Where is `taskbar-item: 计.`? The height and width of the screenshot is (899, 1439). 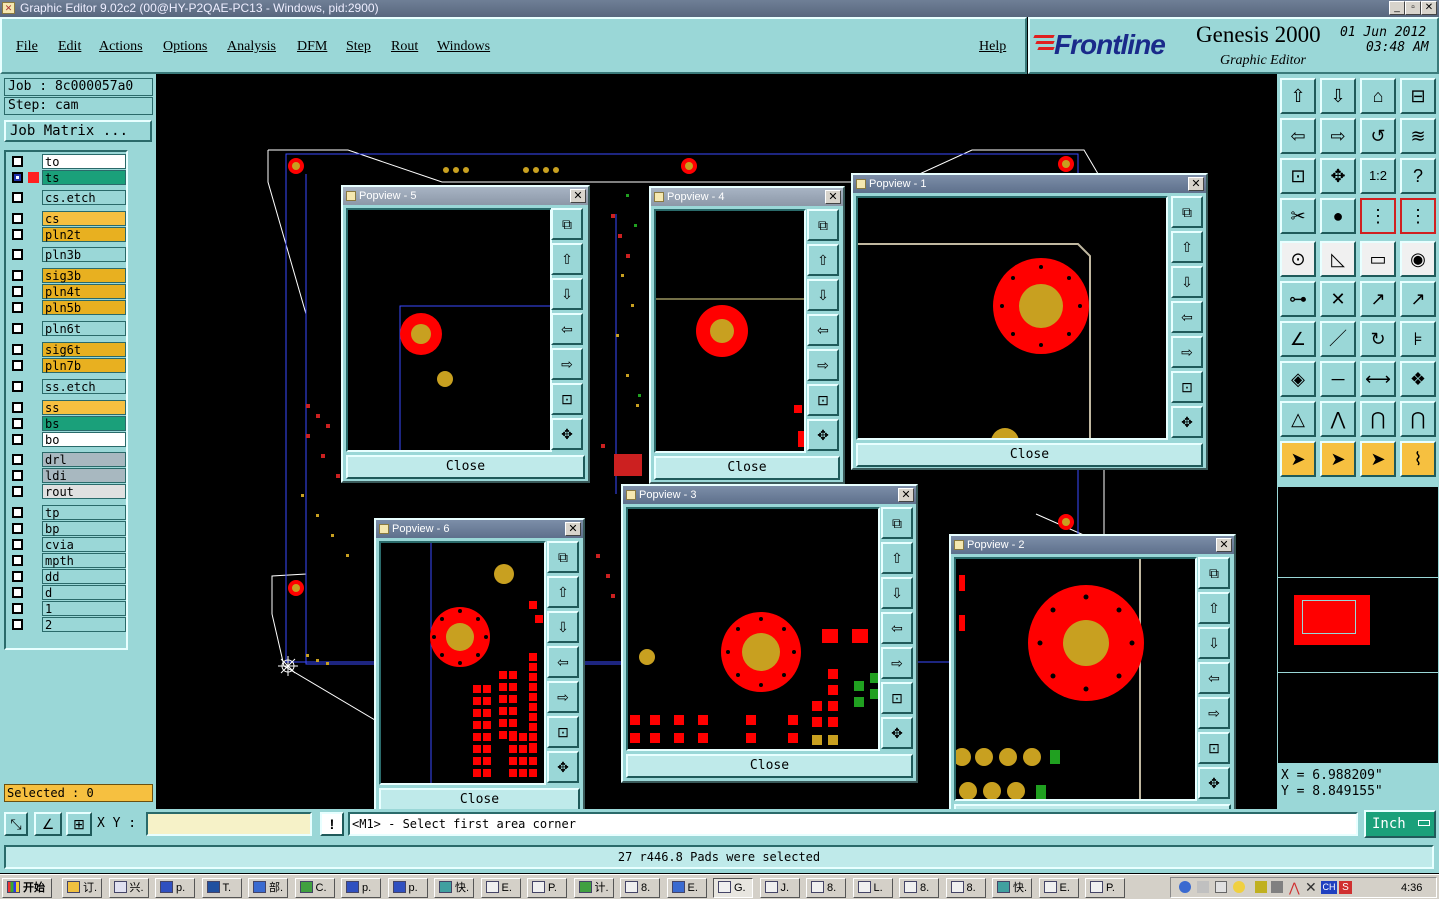
taskbar-item: 计. is located at coordinates (593, 888).